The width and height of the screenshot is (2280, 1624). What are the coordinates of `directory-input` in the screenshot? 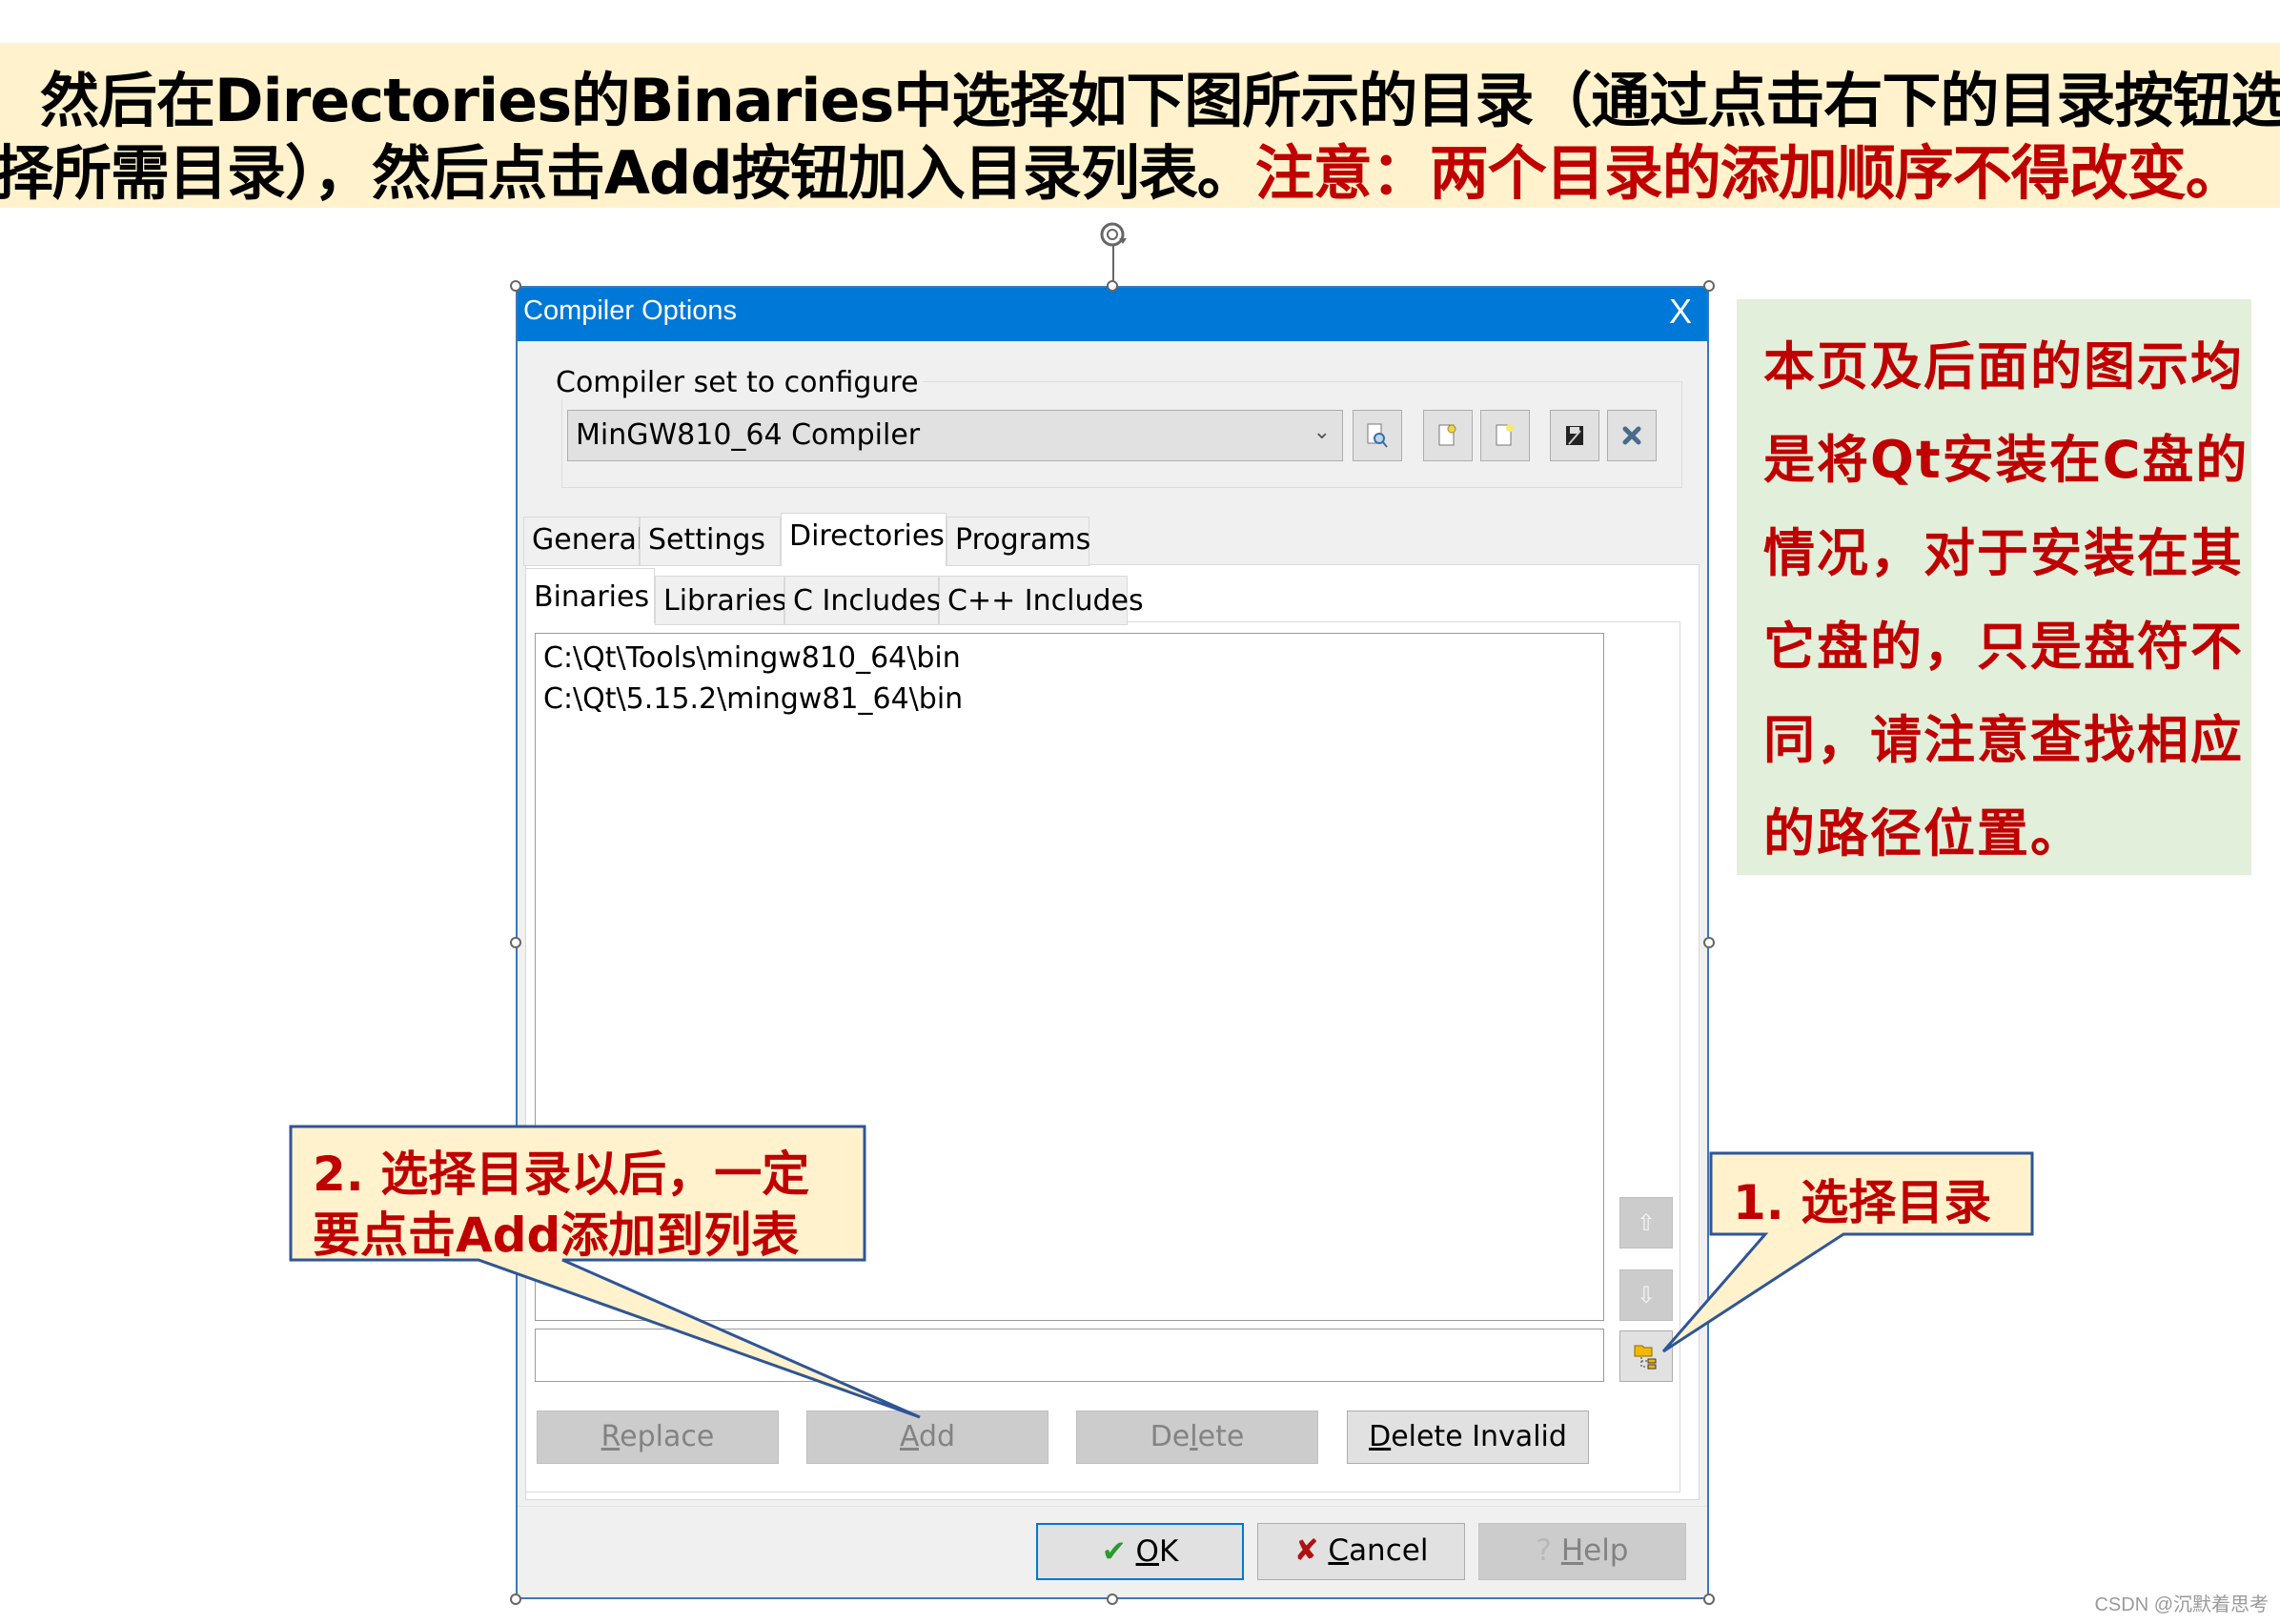 It's located at (1069, 1355).